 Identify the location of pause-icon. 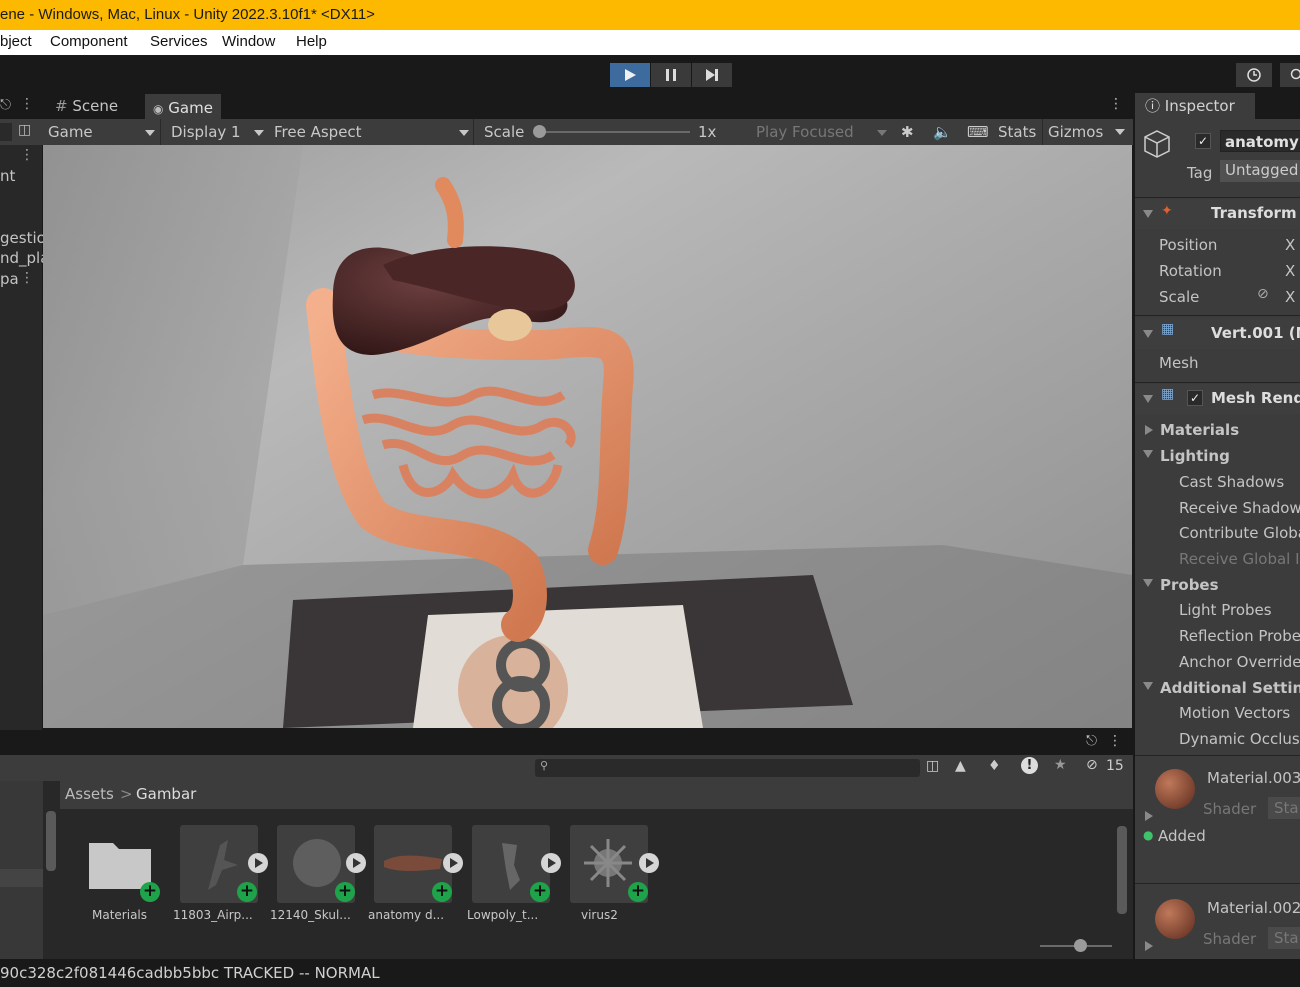
(671, 75).